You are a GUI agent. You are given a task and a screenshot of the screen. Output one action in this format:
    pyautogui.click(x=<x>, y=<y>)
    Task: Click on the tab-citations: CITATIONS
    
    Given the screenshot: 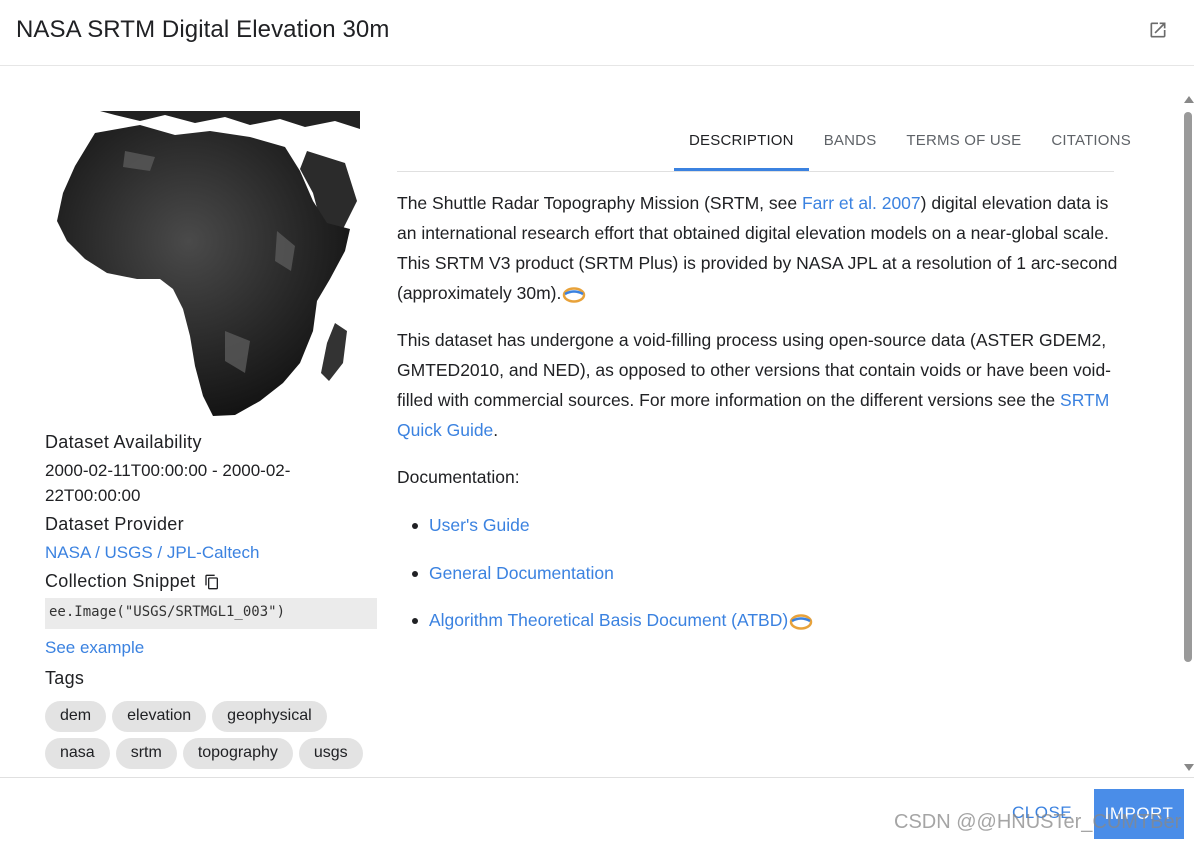 What is the action you would take?
    pyautogui.click(x=1091, y=149)
    